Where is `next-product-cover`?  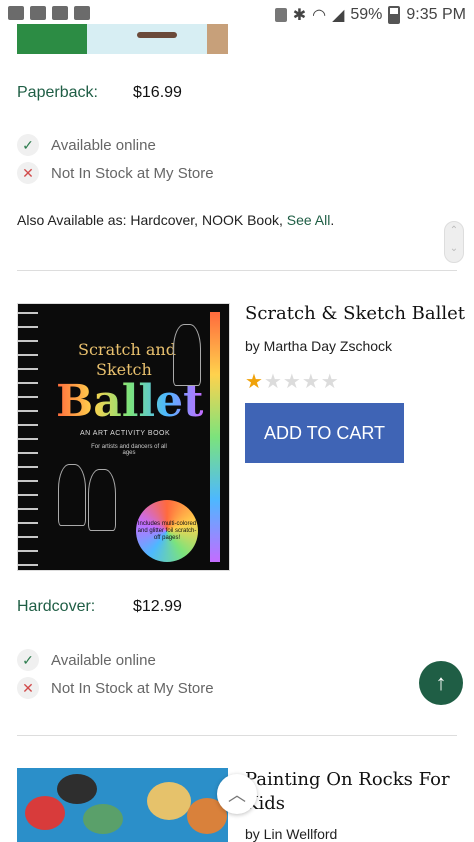 next-product-cover is located at coordinates (122, 805).